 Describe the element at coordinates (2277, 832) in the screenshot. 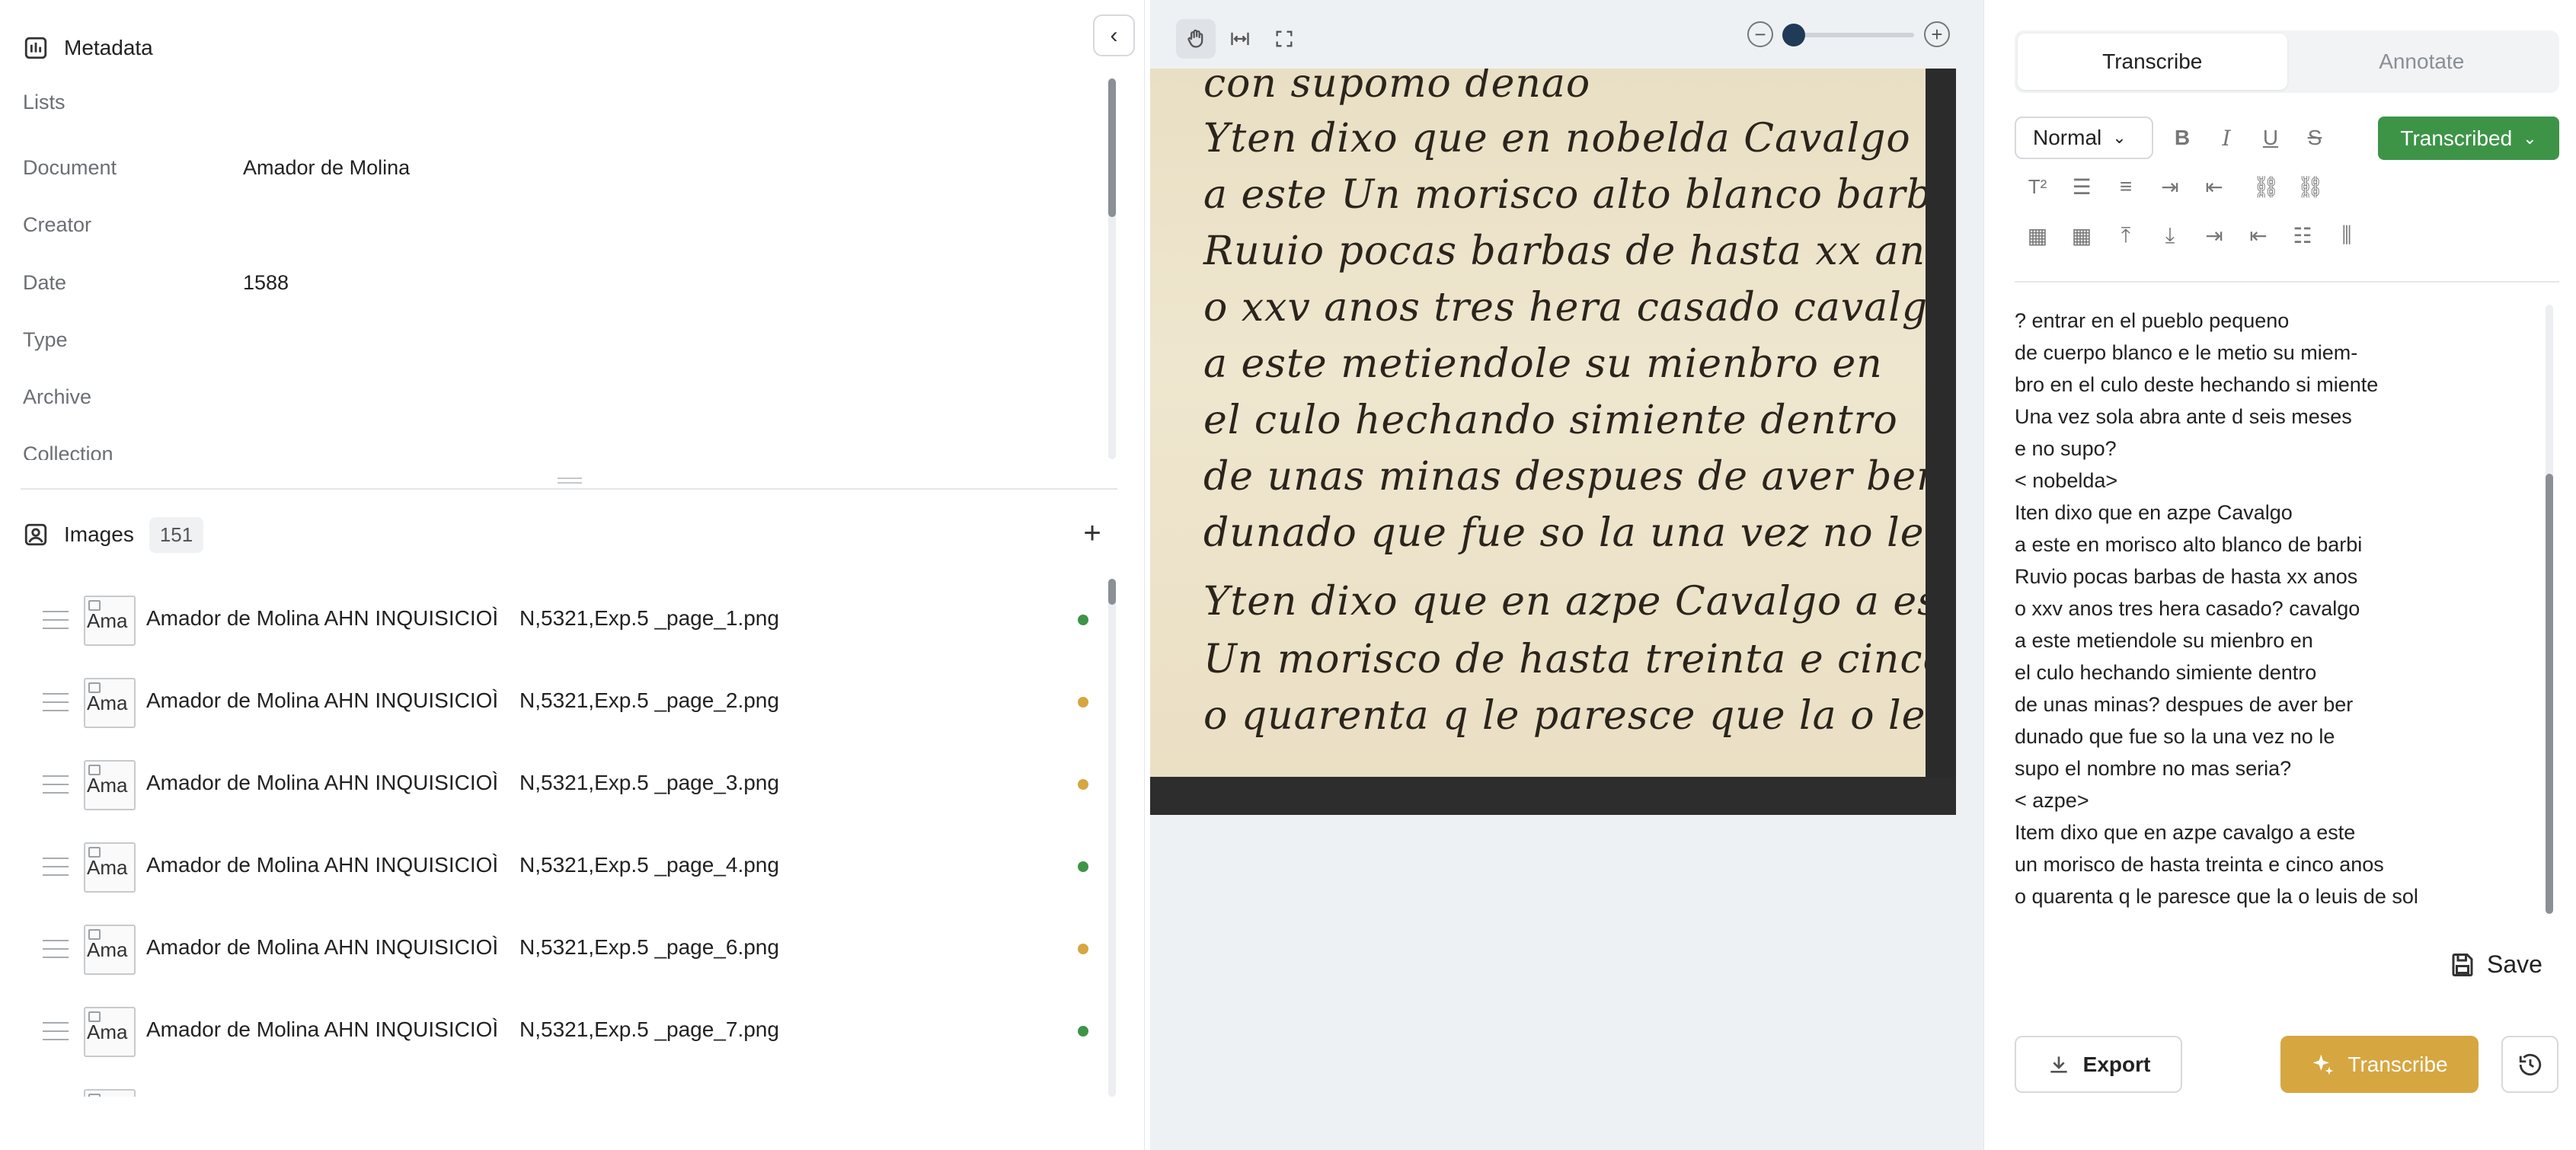

I see `text-line: Item dixo que en azpe cavalgo a este` at that location.